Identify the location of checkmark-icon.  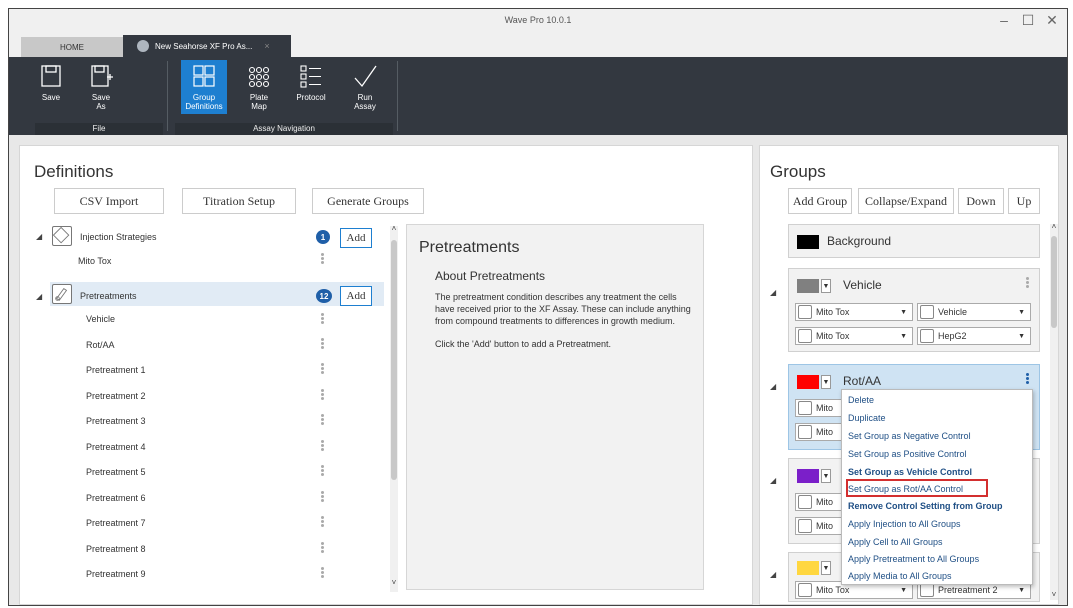
(365, 76).